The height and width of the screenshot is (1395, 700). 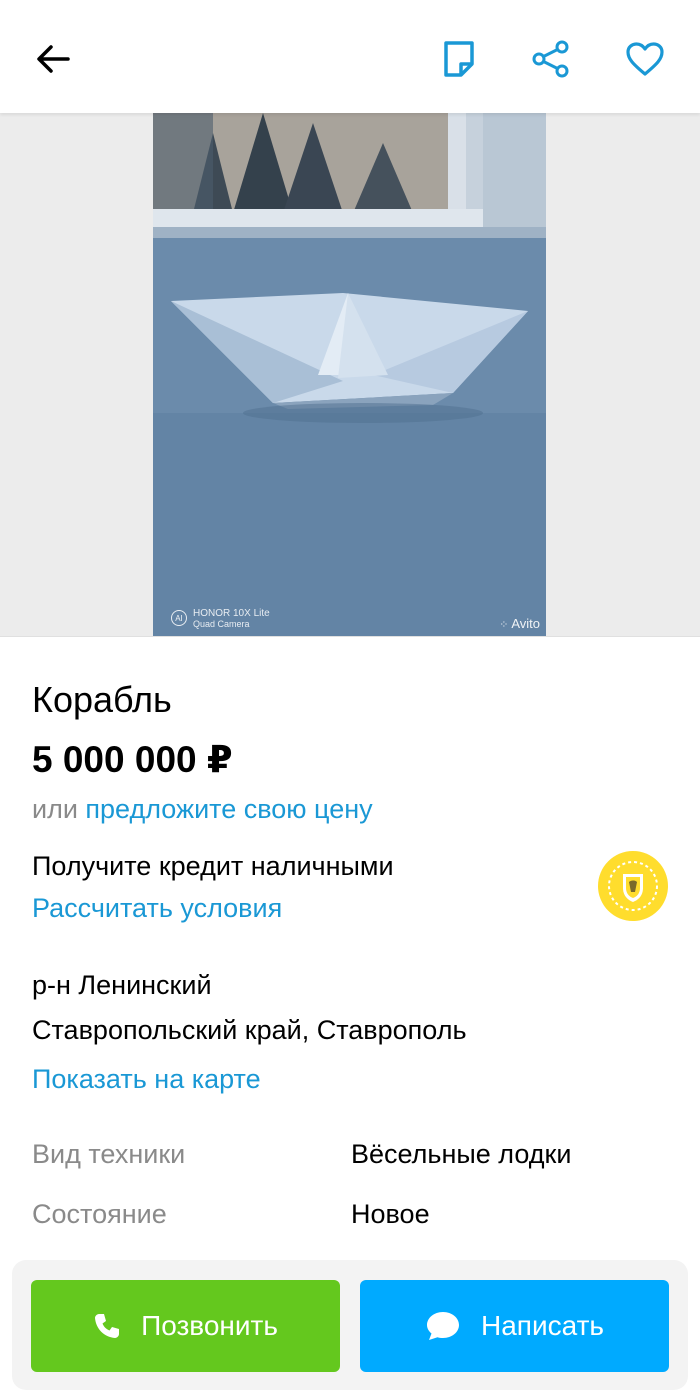 I want to click on avito-dots-icon: ⁘, so click(x=504, y=625).